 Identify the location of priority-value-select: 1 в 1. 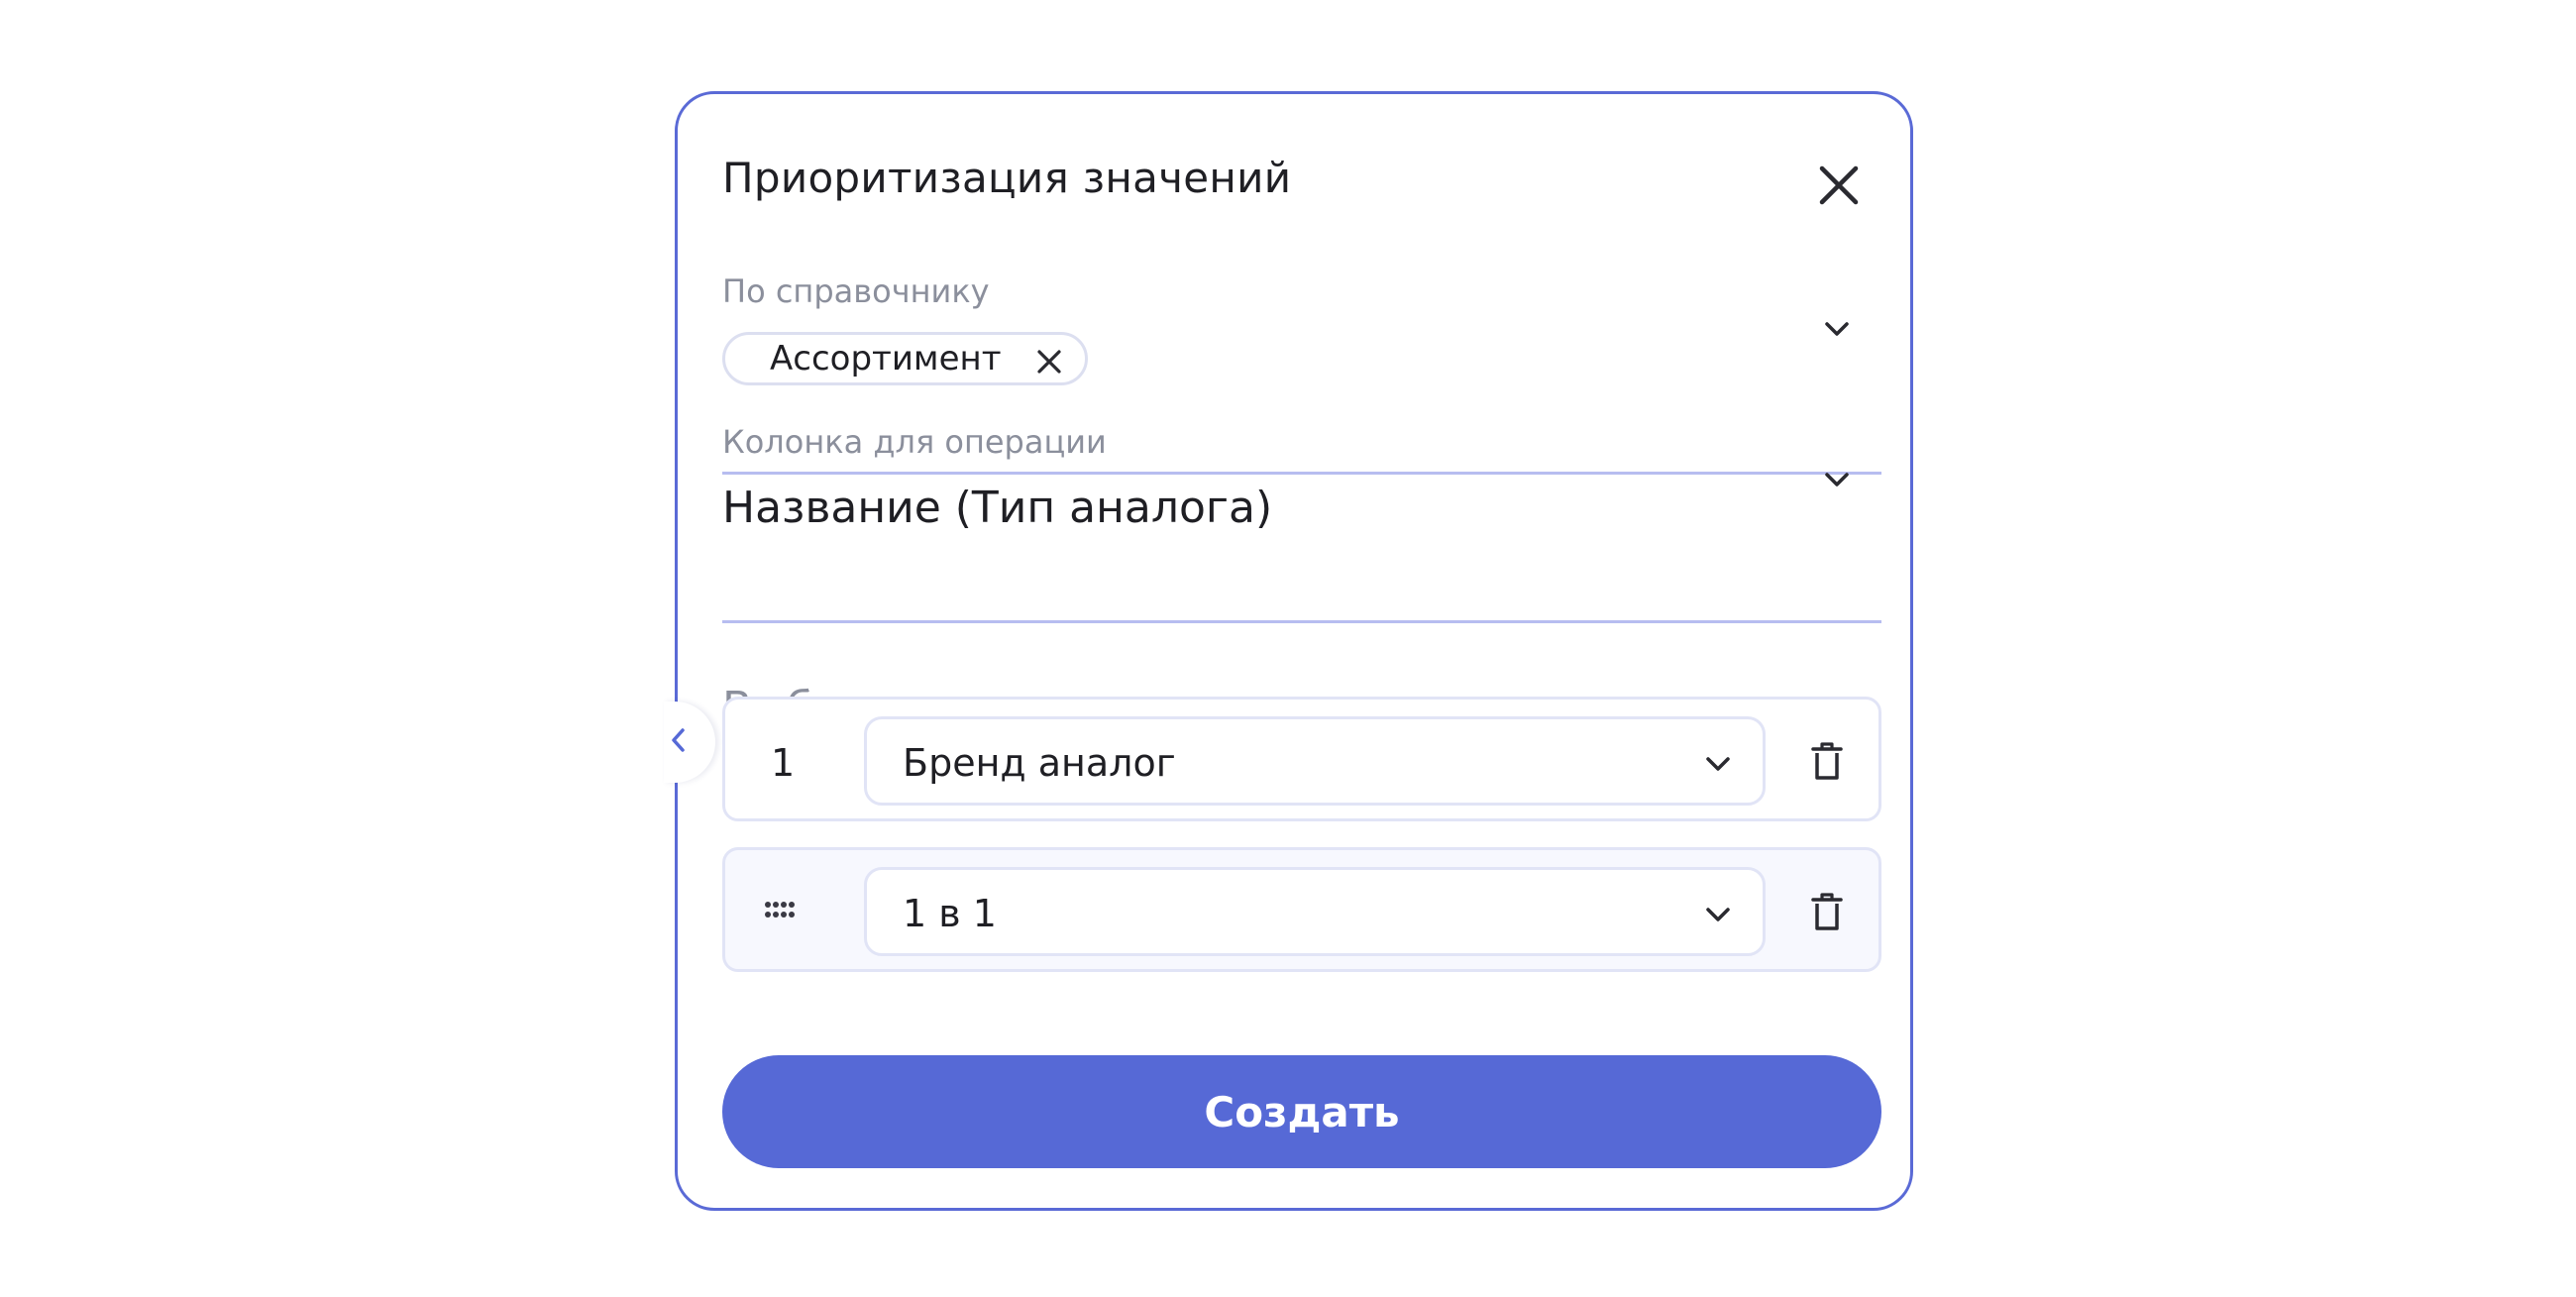
(1315, 911).